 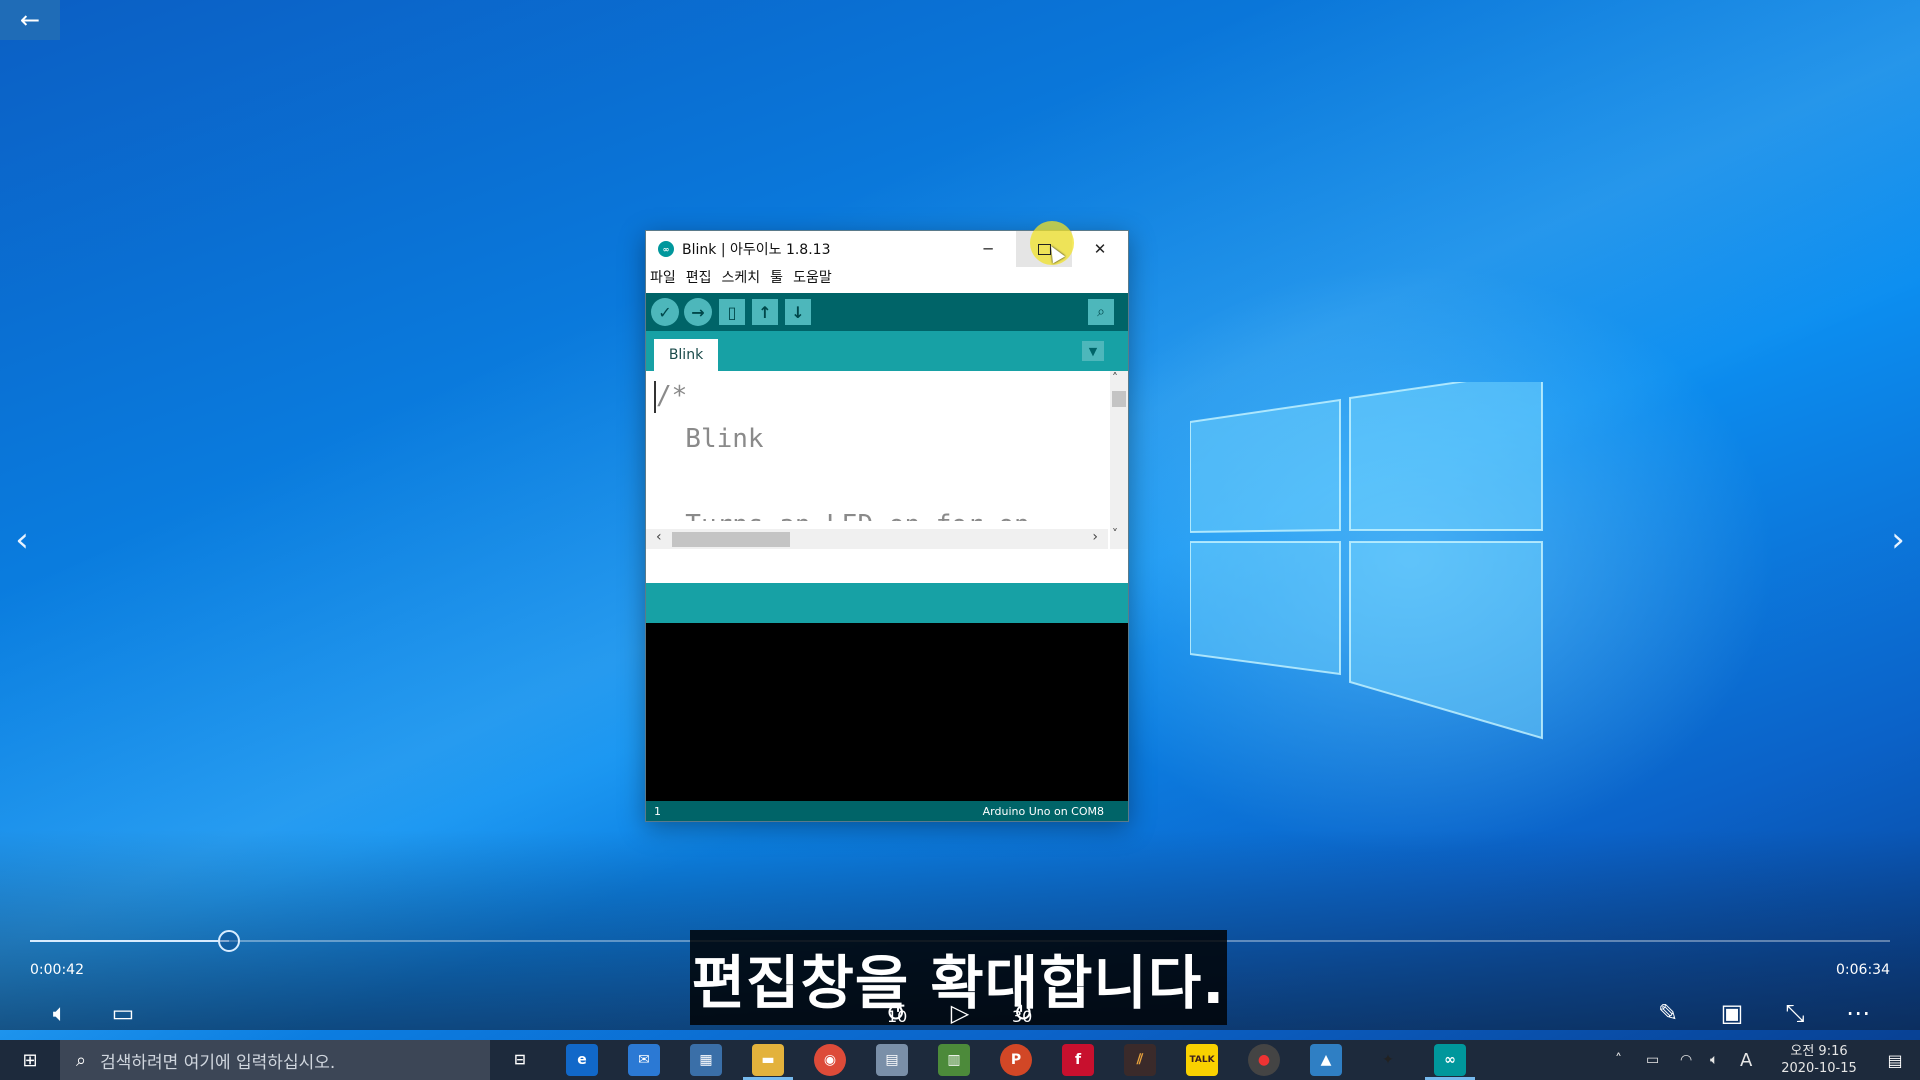 What do you see at coordinates (954, 1060) in the screenshot?
I see `chart-app: ▥` at bounding box center [954, 1060].